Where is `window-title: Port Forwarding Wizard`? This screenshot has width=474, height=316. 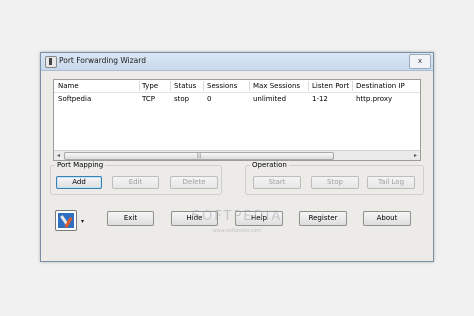 window-title: Port Forwarding Wizard is located at coordinates (102, 60).